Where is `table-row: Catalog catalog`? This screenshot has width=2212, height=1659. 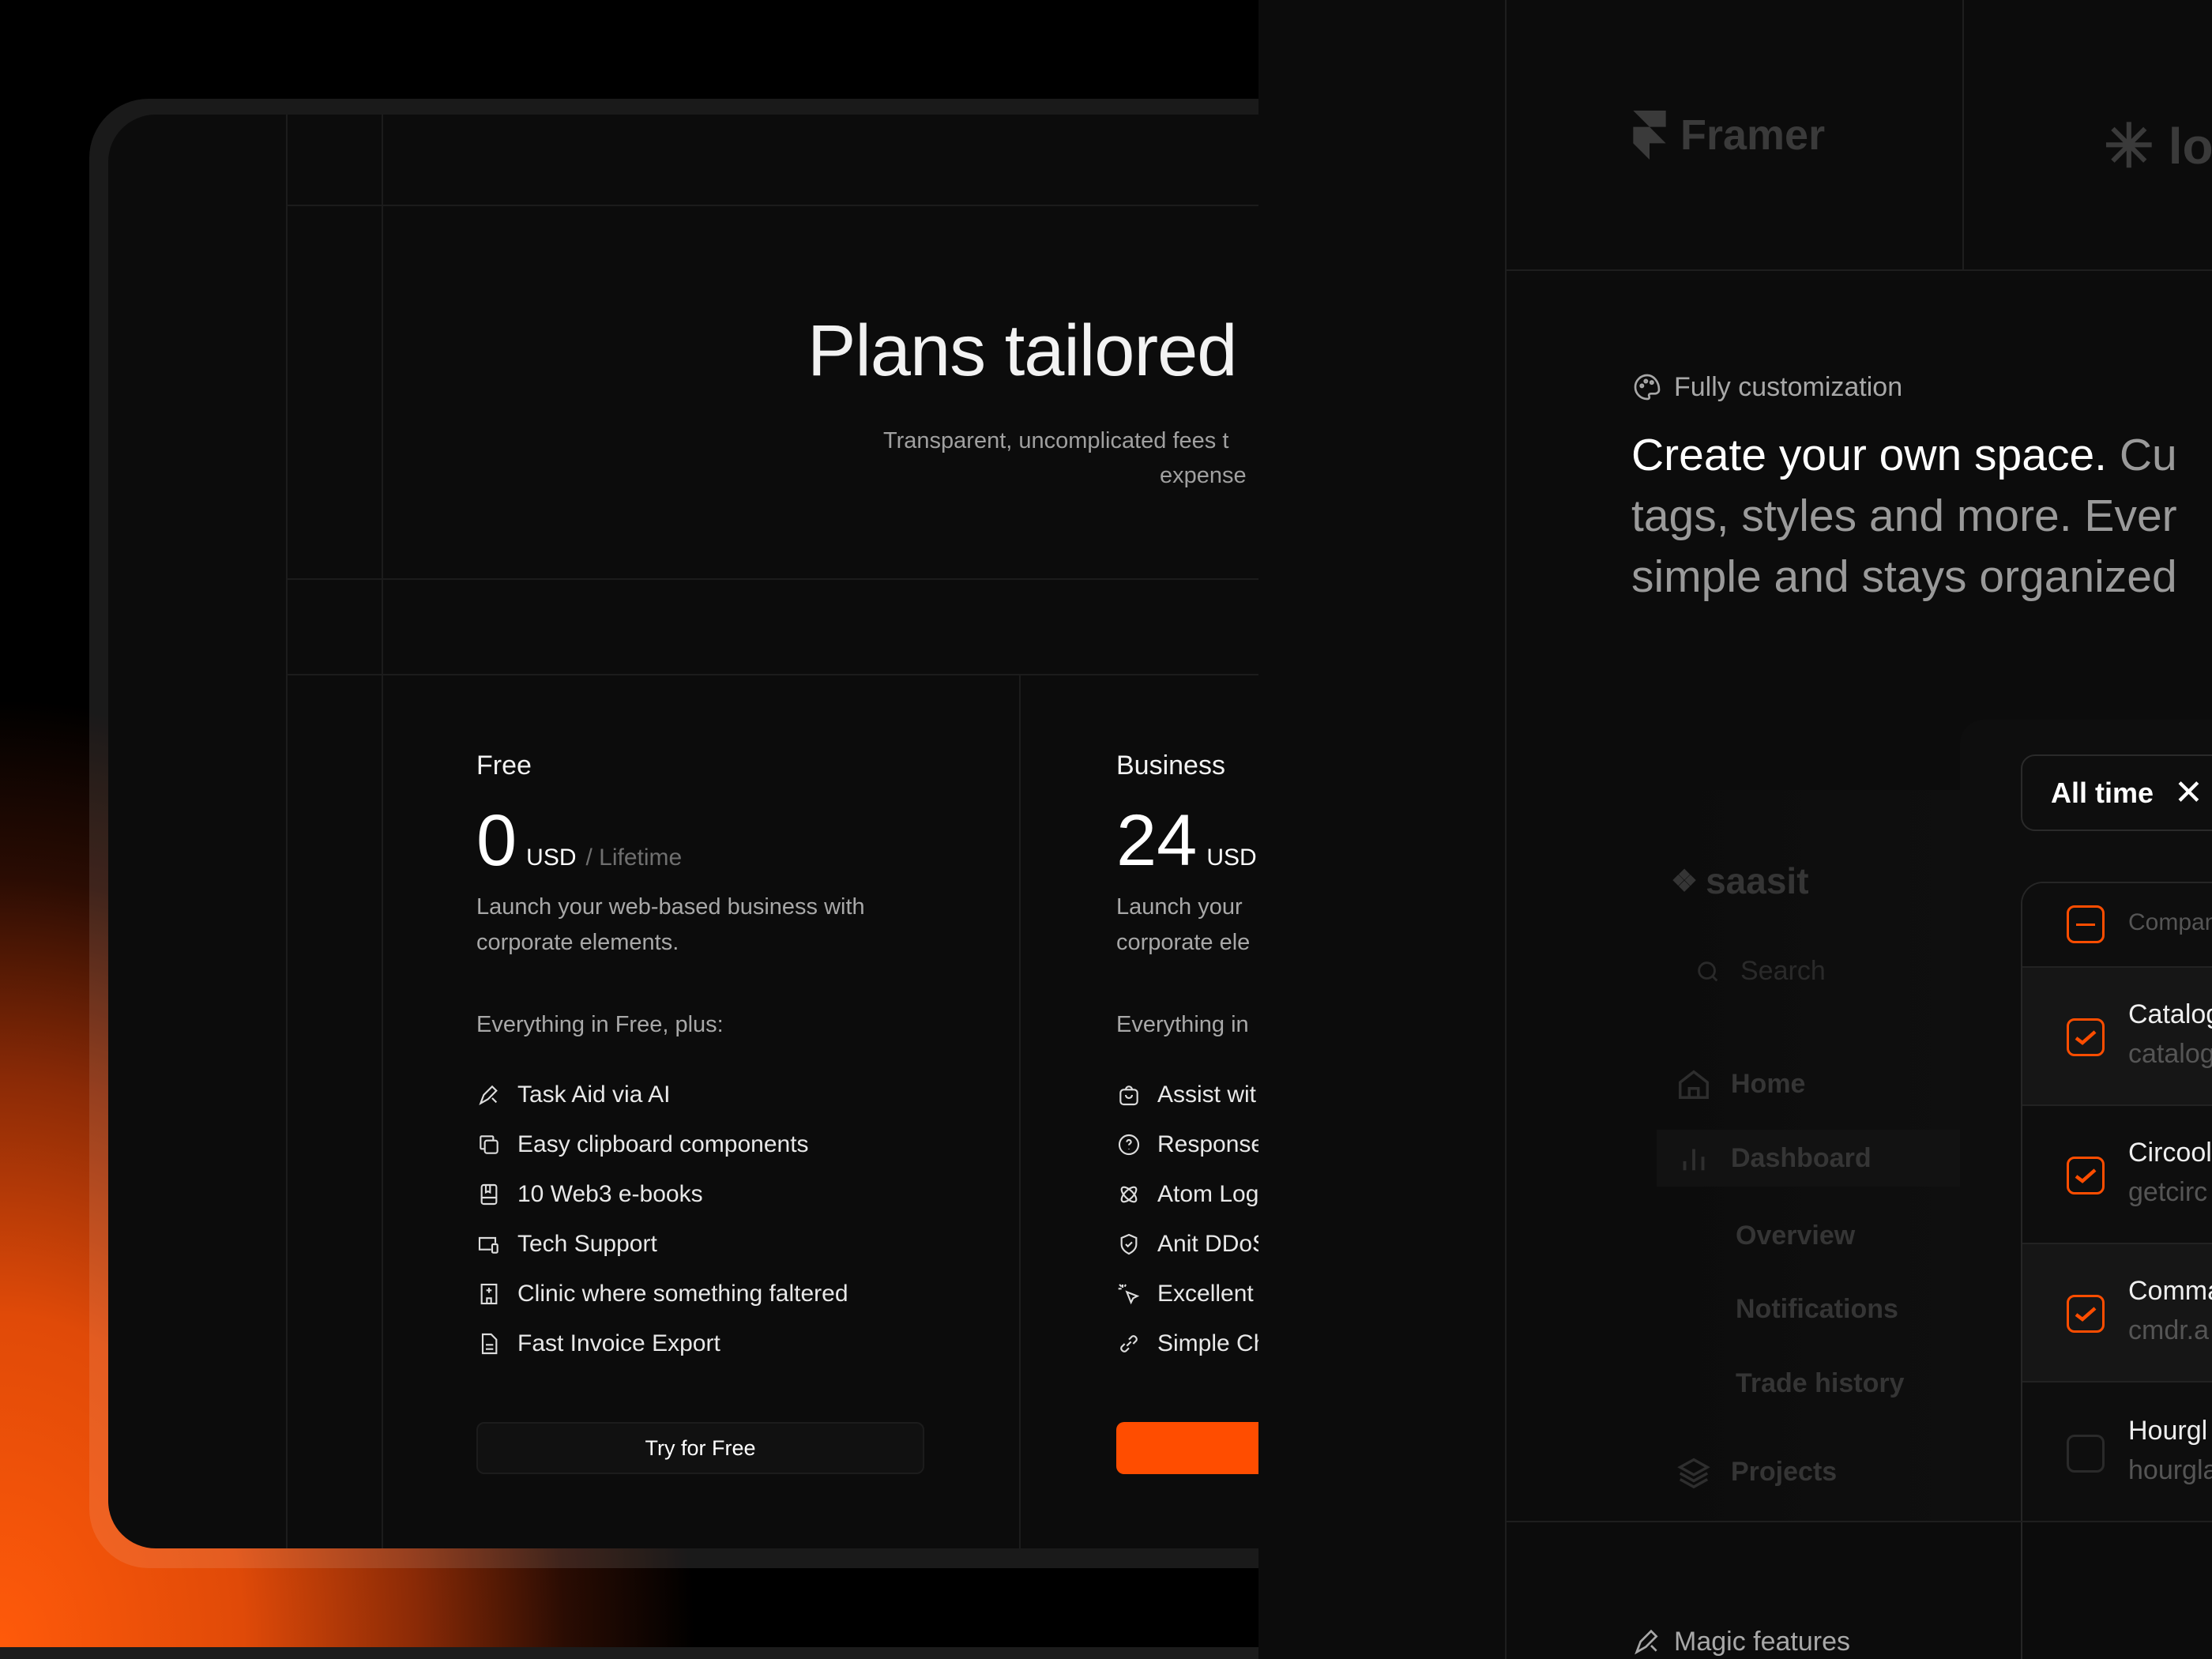 table-row: Catalog catalog is located at coordinates (2117, 1037).